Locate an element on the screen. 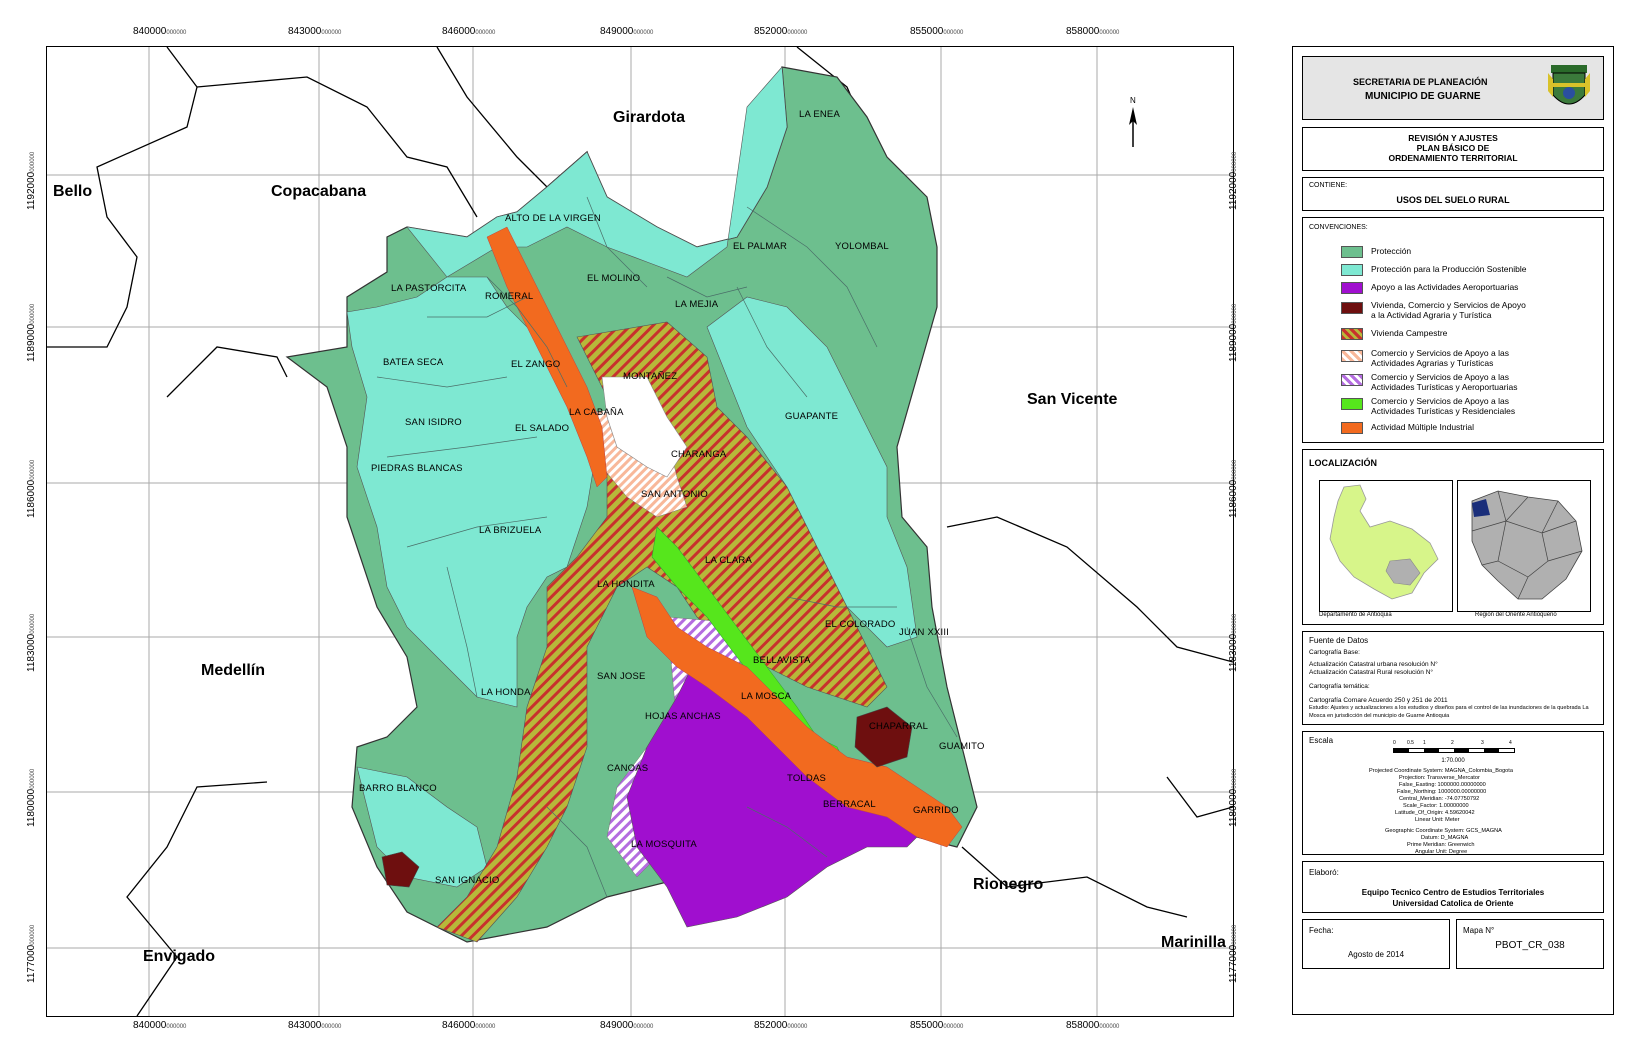 This screenshot has width=1632, height=1056. municipio-label: Rionegro is located at coordinates (1008, 884).